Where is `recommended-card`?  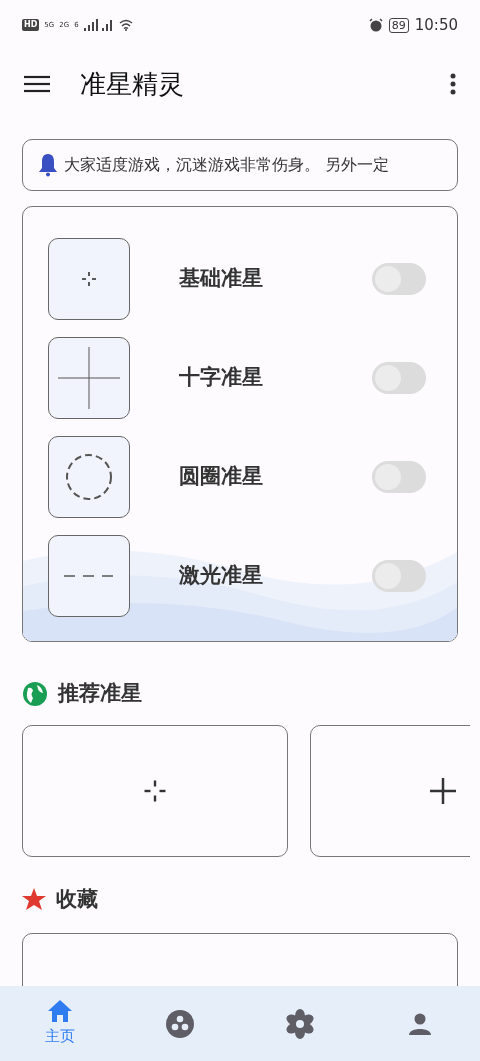 recommended-card is located at coordinates (155, 790).